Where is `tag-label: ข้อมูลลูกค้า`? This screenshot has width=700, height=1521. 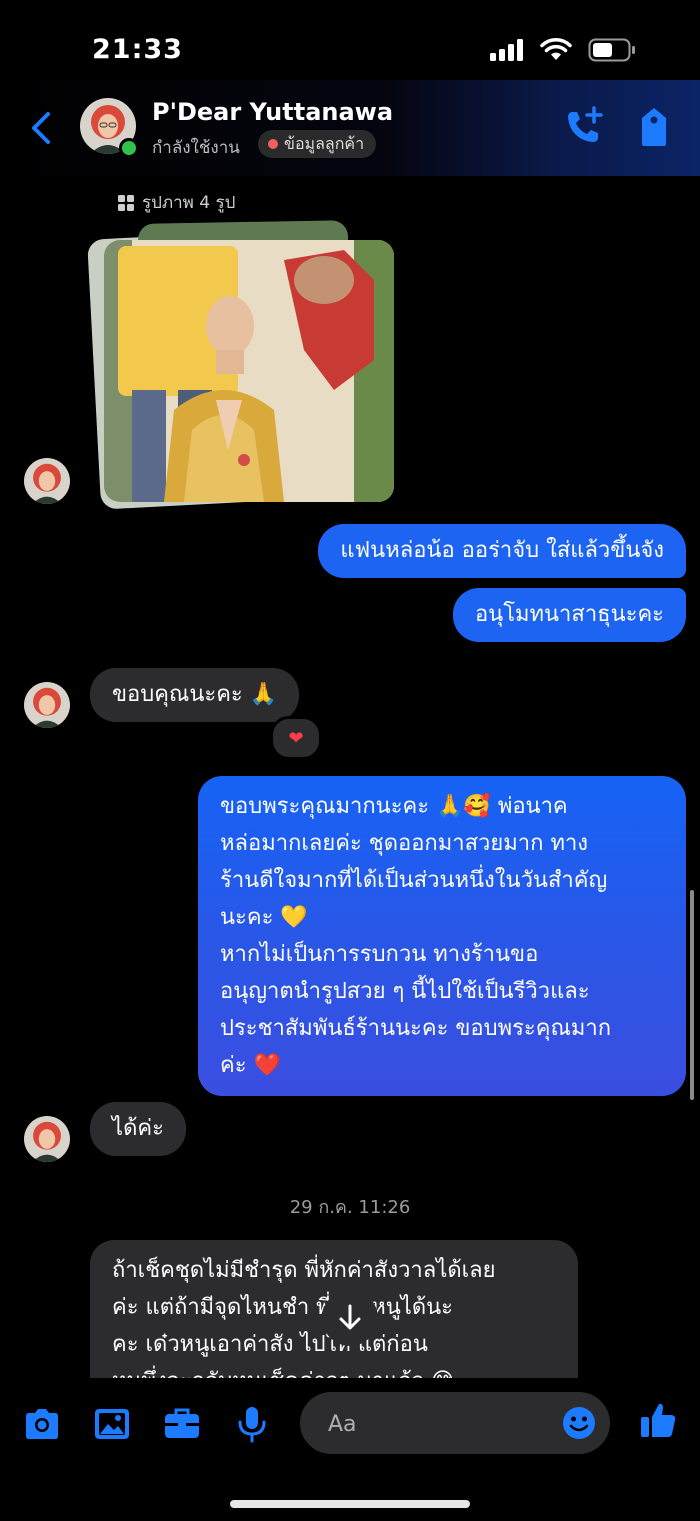
tag-label: ข้อมูลลูกค้า is located at coordinates (324, 143).